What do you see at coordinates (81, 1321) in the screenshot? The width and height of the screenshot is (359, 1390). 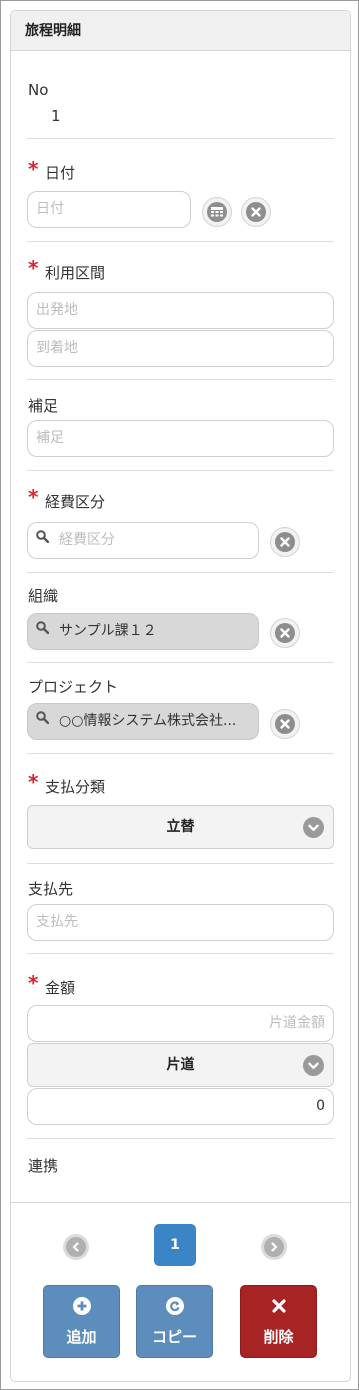 I see `add-button: 追加` at bounding box center [81, 1321].